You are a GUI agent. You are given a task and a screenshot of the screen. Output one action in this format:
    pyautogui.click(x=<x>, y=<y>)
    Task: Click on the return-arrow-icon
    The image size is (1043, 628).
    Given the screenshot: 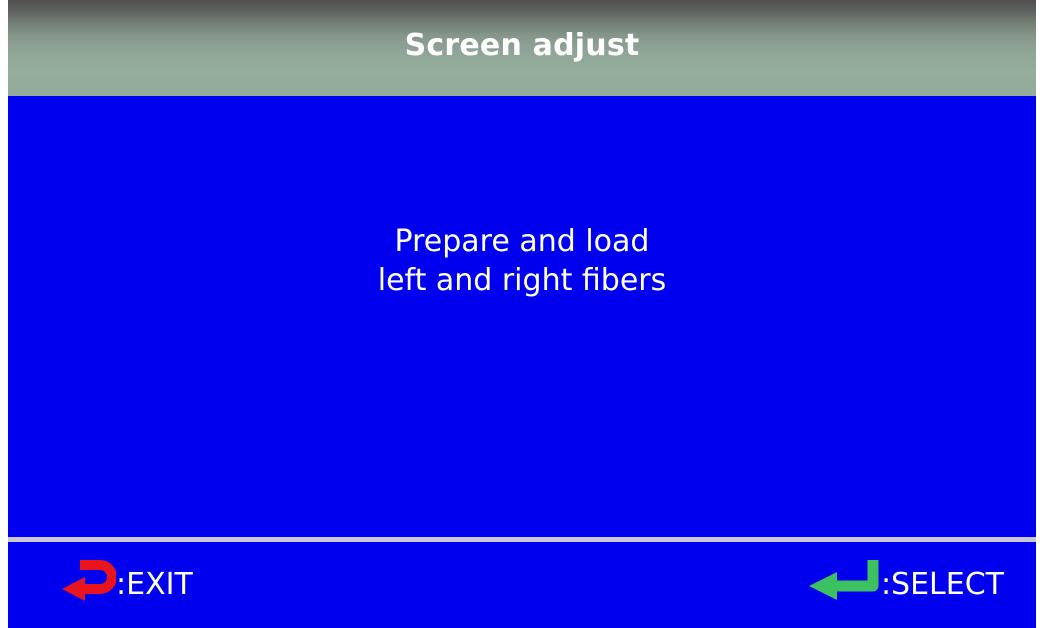 What is the action you would take?
    pyautogui.click(x=87, y=584)
    